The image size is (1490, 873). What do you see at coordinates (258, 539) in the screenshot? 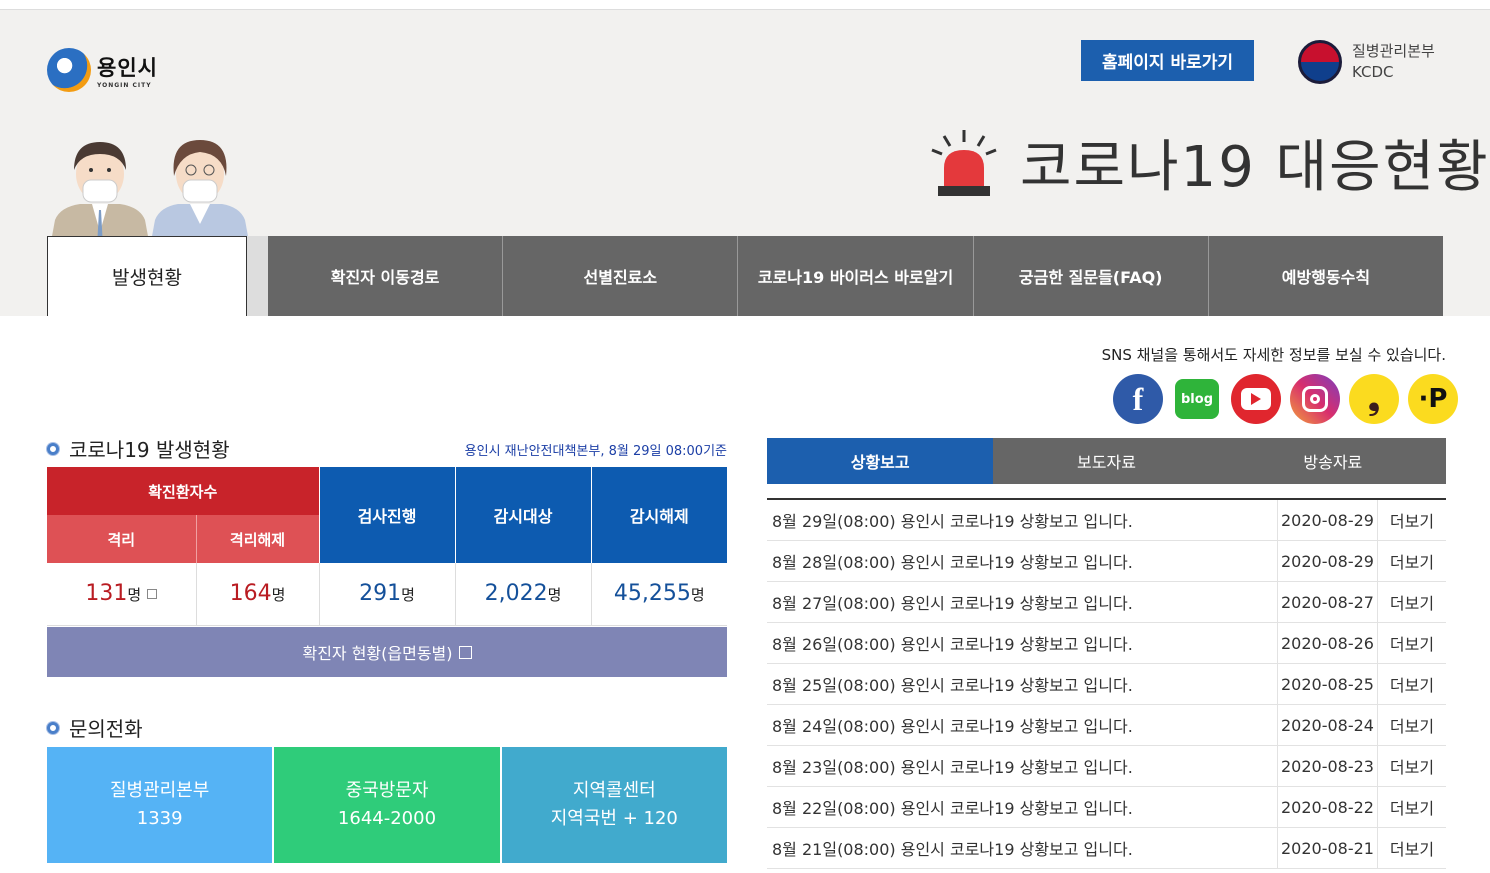
I see `released-header: 격리해제` at bounding box center [258, 539].